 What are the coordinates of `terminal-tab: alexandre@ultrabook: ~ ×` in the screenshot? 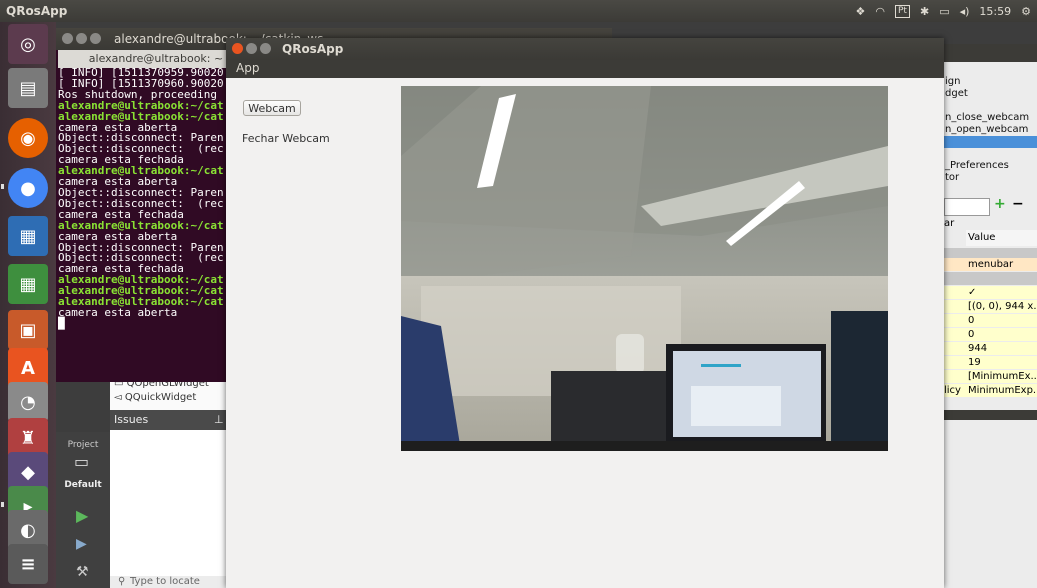 It's located at (156, 59).